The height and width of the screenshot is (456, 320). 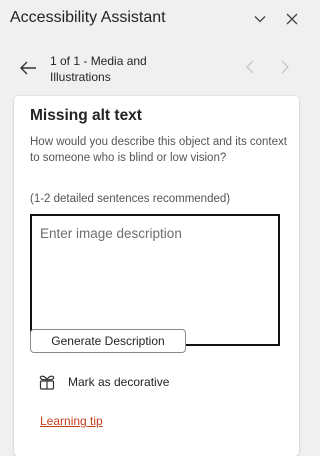 What do you see at coordinates (285, 67) in the screenshot?
I see `next-chevron-icon` at bounding box center [285, 67].